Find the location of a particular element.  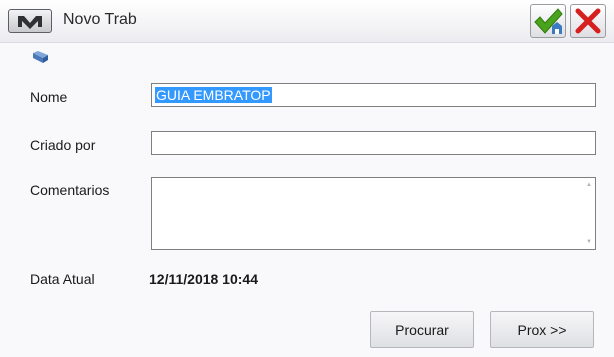

data-atual-label: Data Atual is located at coordinates (62, 279).